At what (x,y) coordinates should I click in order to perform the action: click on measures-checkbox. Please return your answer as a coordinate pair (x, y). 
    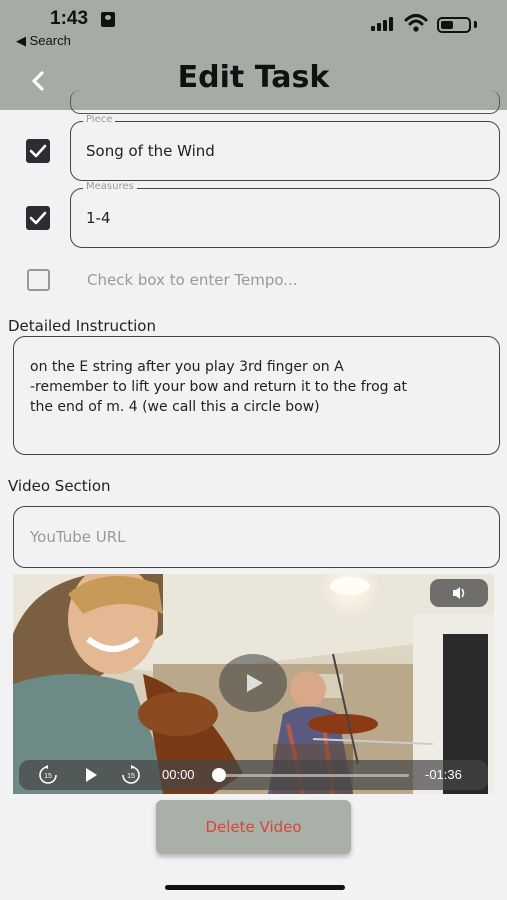
    Looking at the image, I should click on (38, 218).